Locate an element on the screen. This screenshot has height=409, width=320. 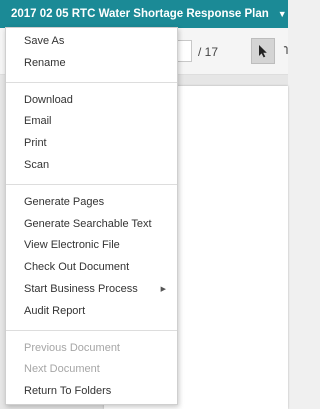
menu-item-label: Generate Searchable Text is located at coordinates (88, 223).